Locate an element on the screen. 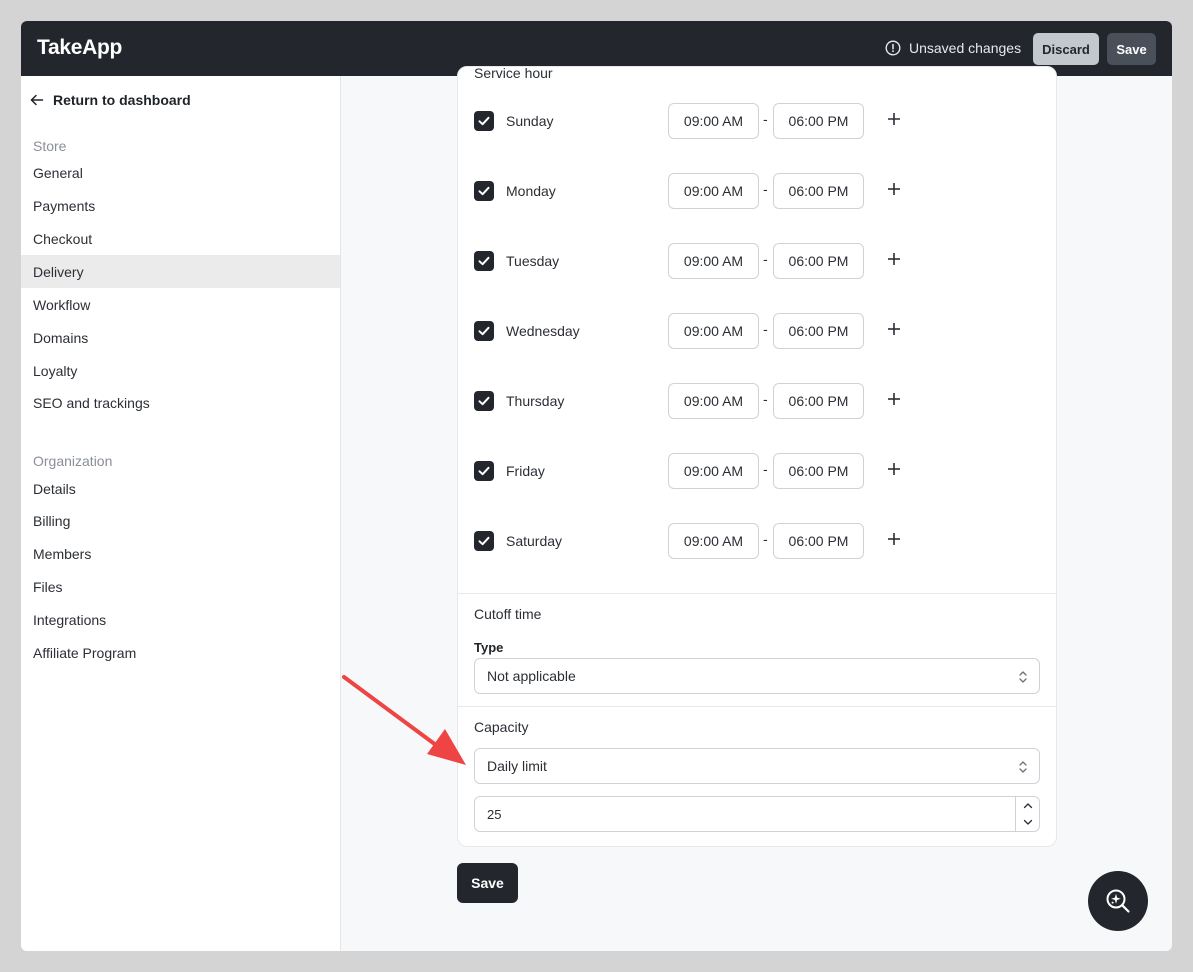  tuesday-checkbox is located at coordinates (484, 261).